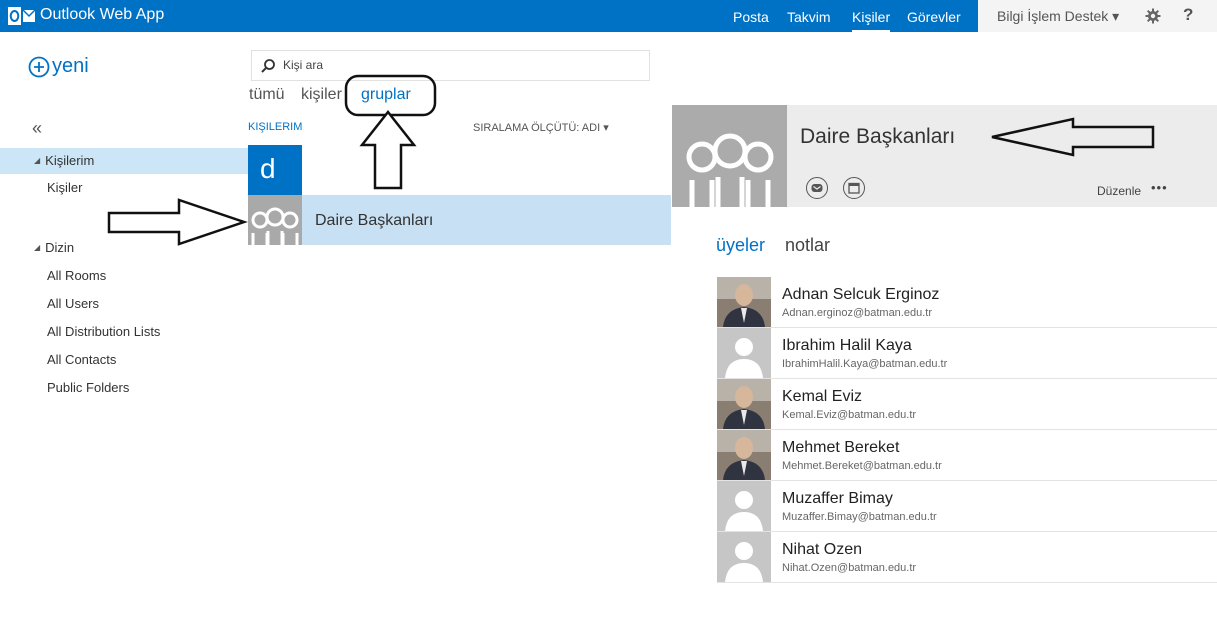  Describe the element at coordinates (967, 557) in the screenshot. I see `member-row: Nihat Ozen Nihat.Ozen@batman.edu.tr` at that location.